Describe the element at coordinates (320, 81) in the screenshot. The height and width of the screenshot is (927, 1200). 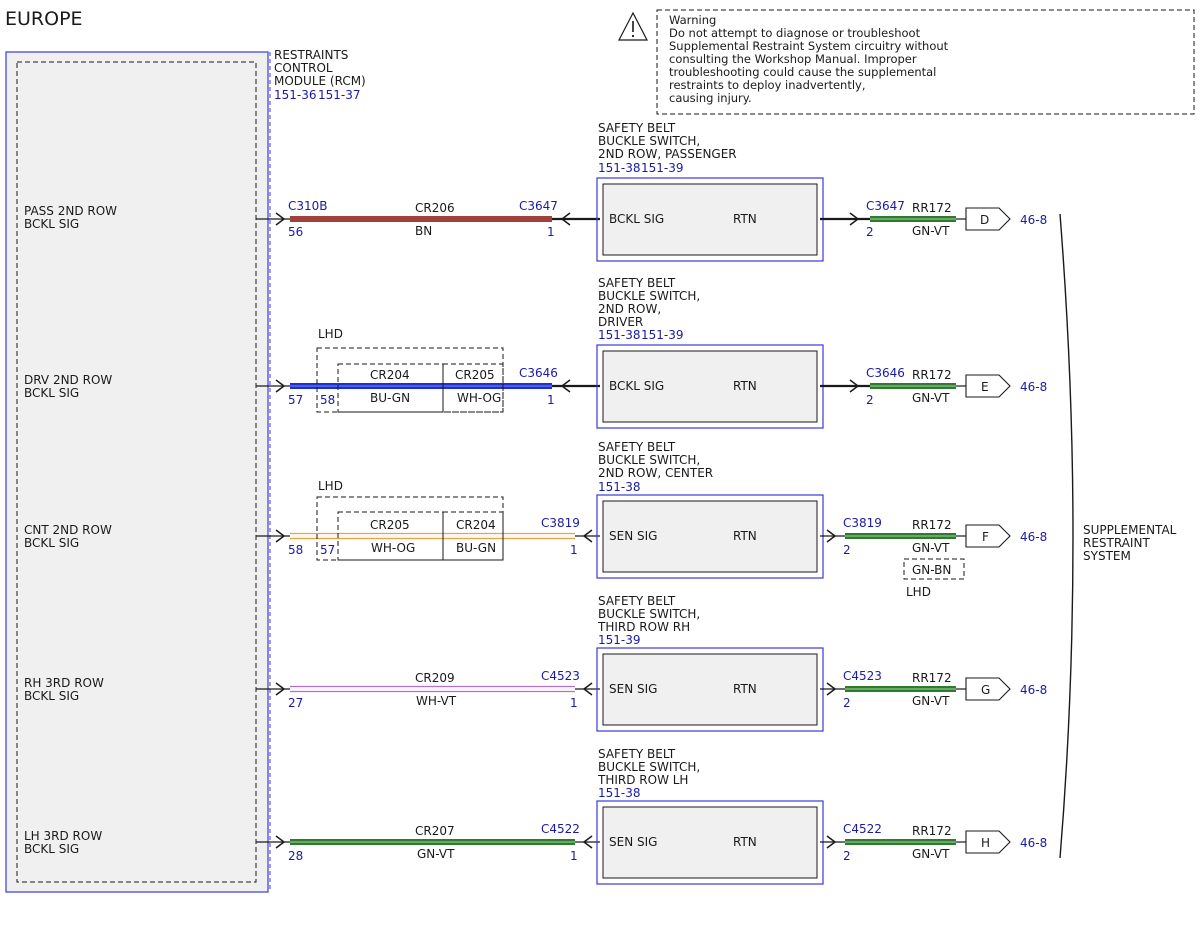
I see `module-name-line: MODULE (RCM)` at that location.